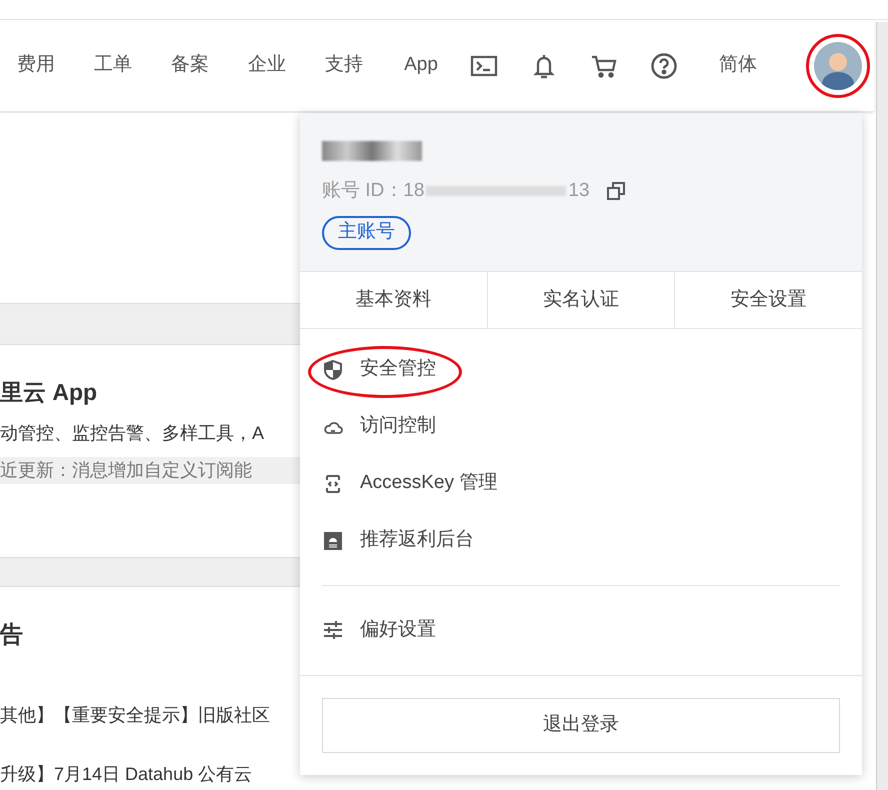 This screenshot has height=790, width=888. Describe the element at coordinates (393, 300) in the screenshot. I see `profile-tab: 基本资料` at that location.